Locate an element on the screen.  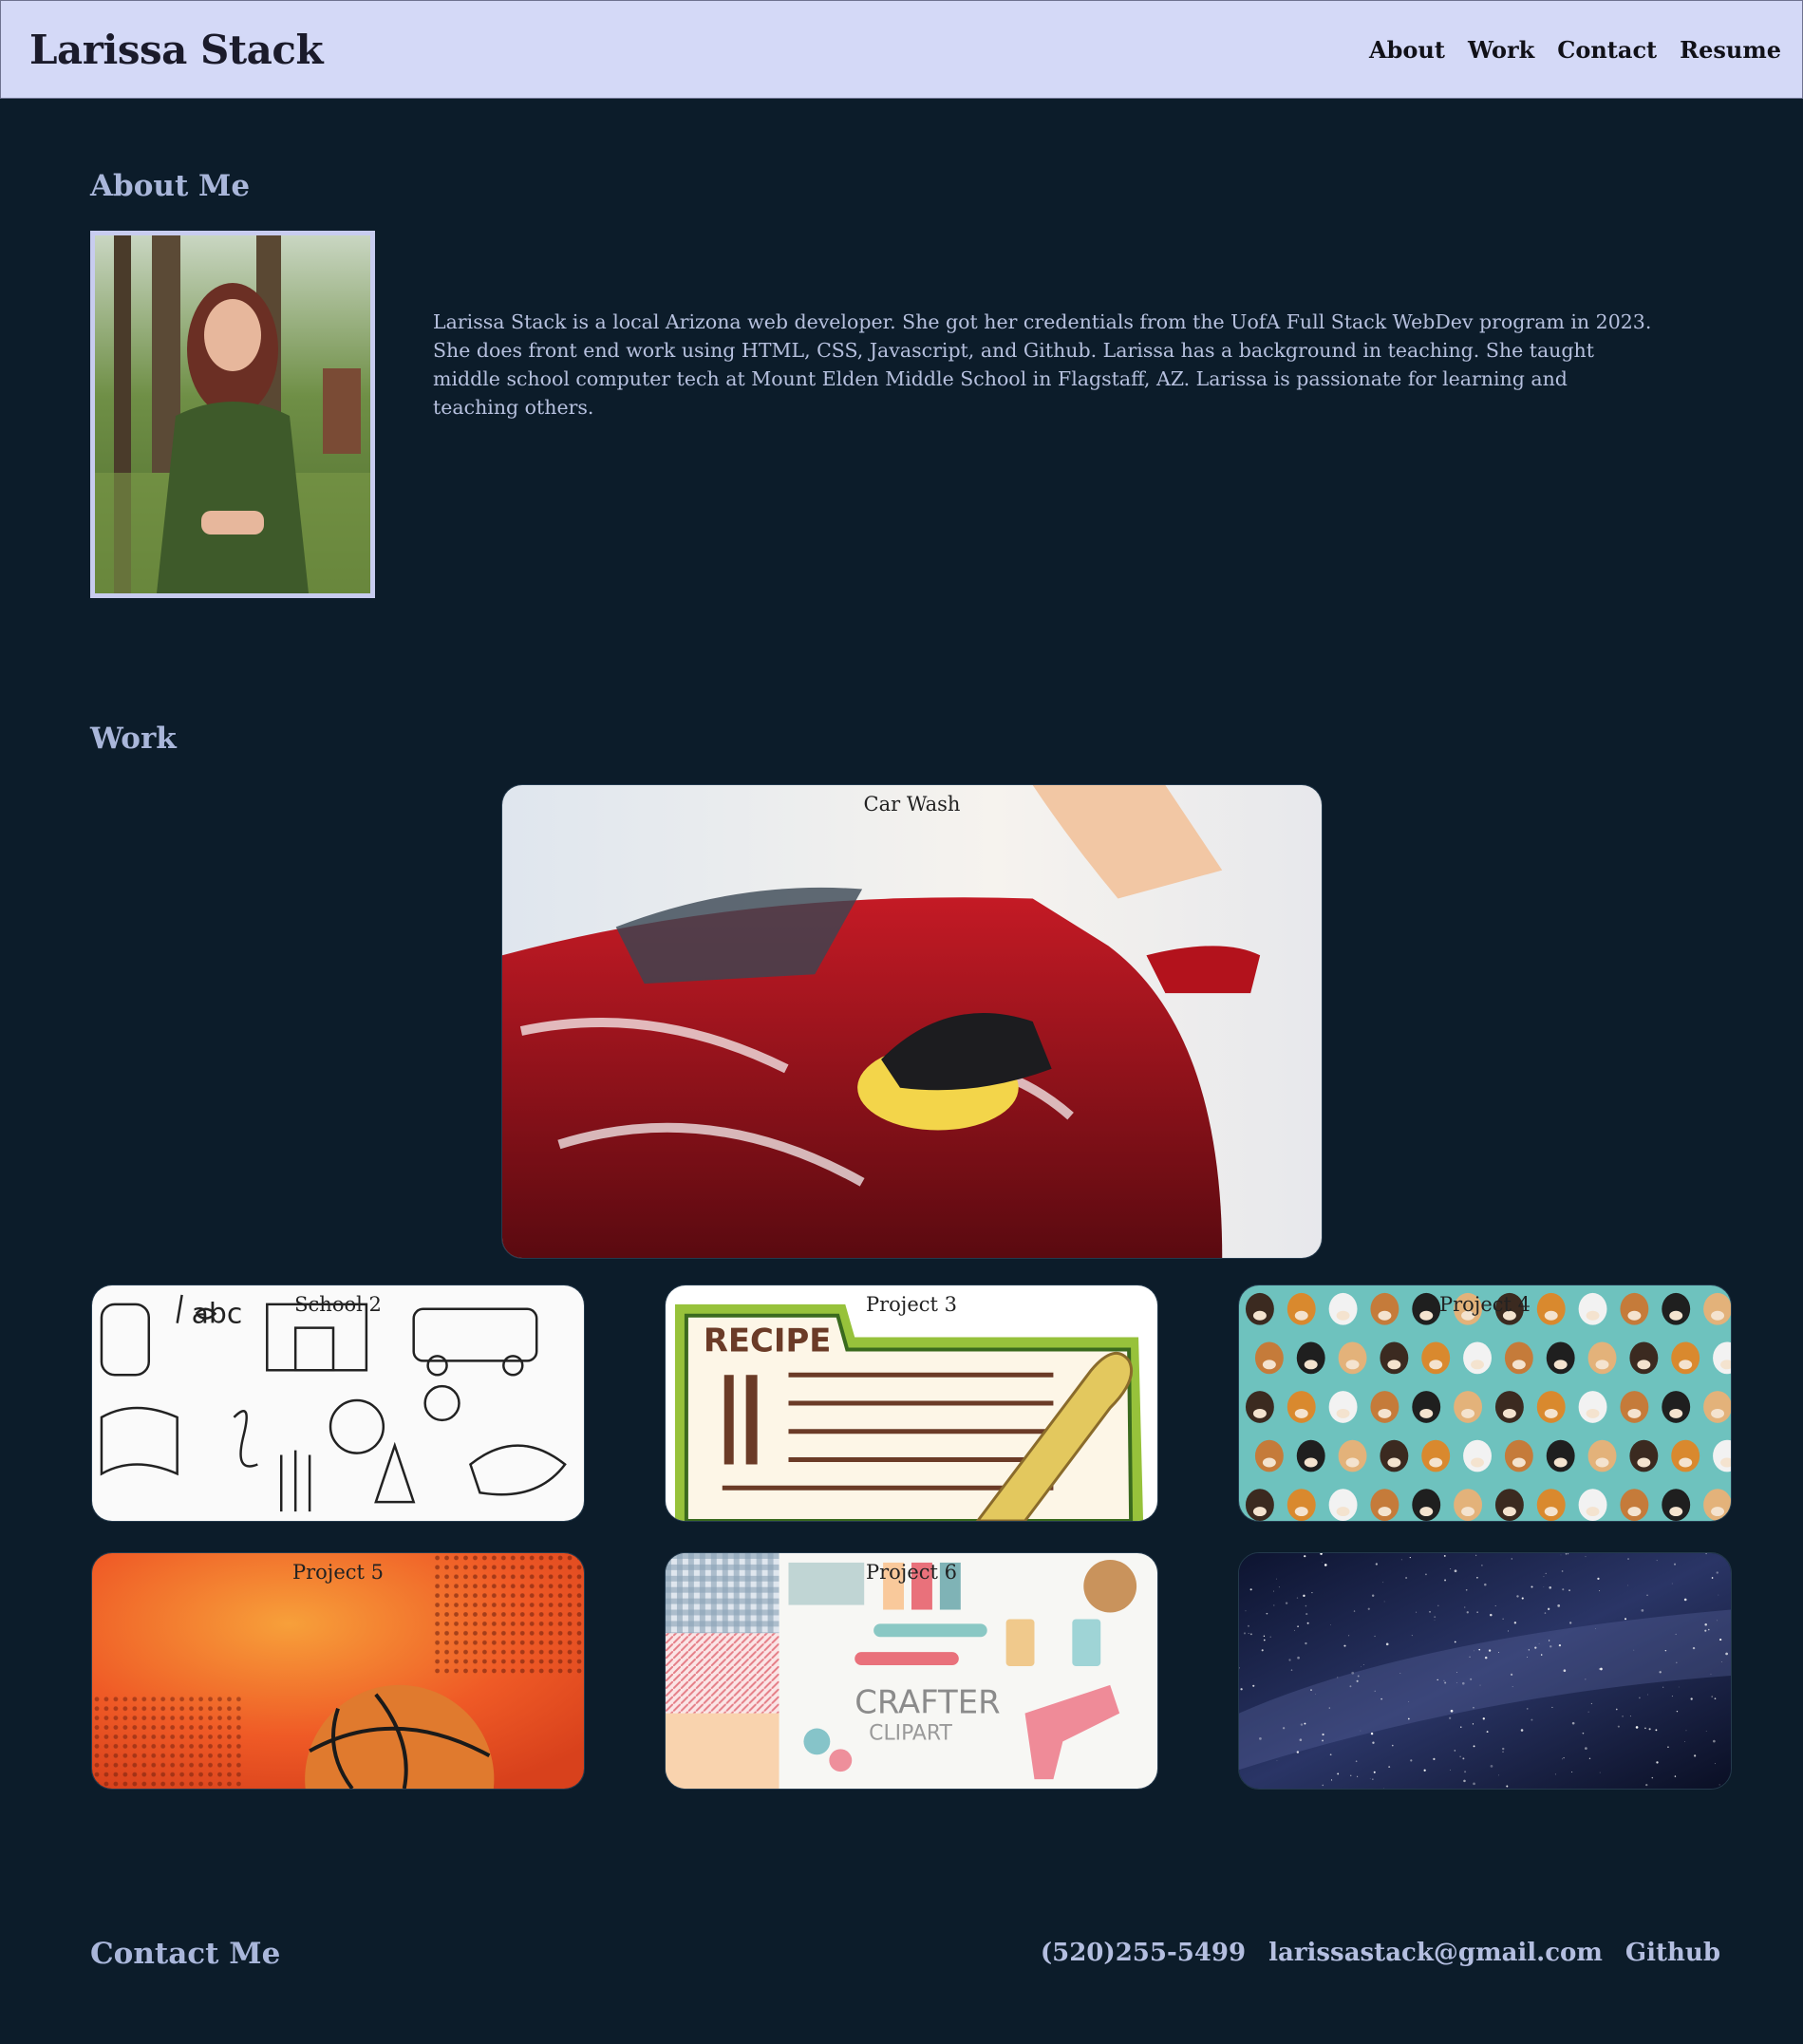
work-heading: Work is located at coordinates (133, 739).